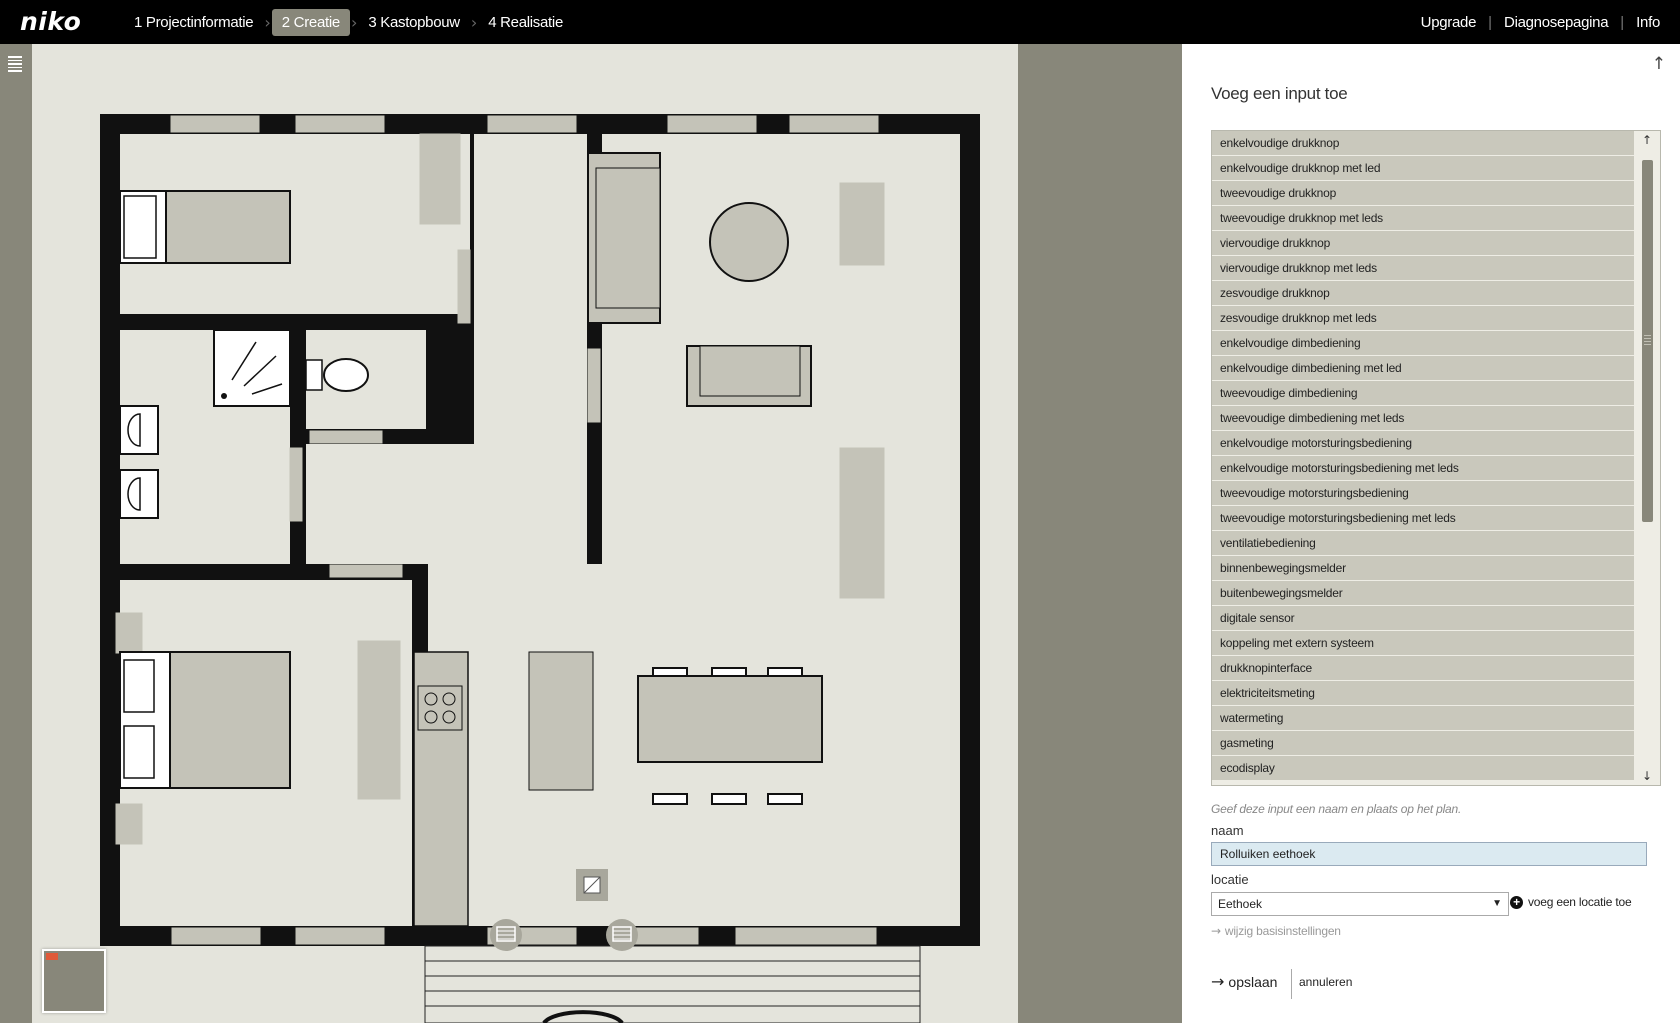  What do you see at coordinates (1423, 668) in the screenshot?
I see `list-item: drukknopinterface` at bounding box center [1423, 668].